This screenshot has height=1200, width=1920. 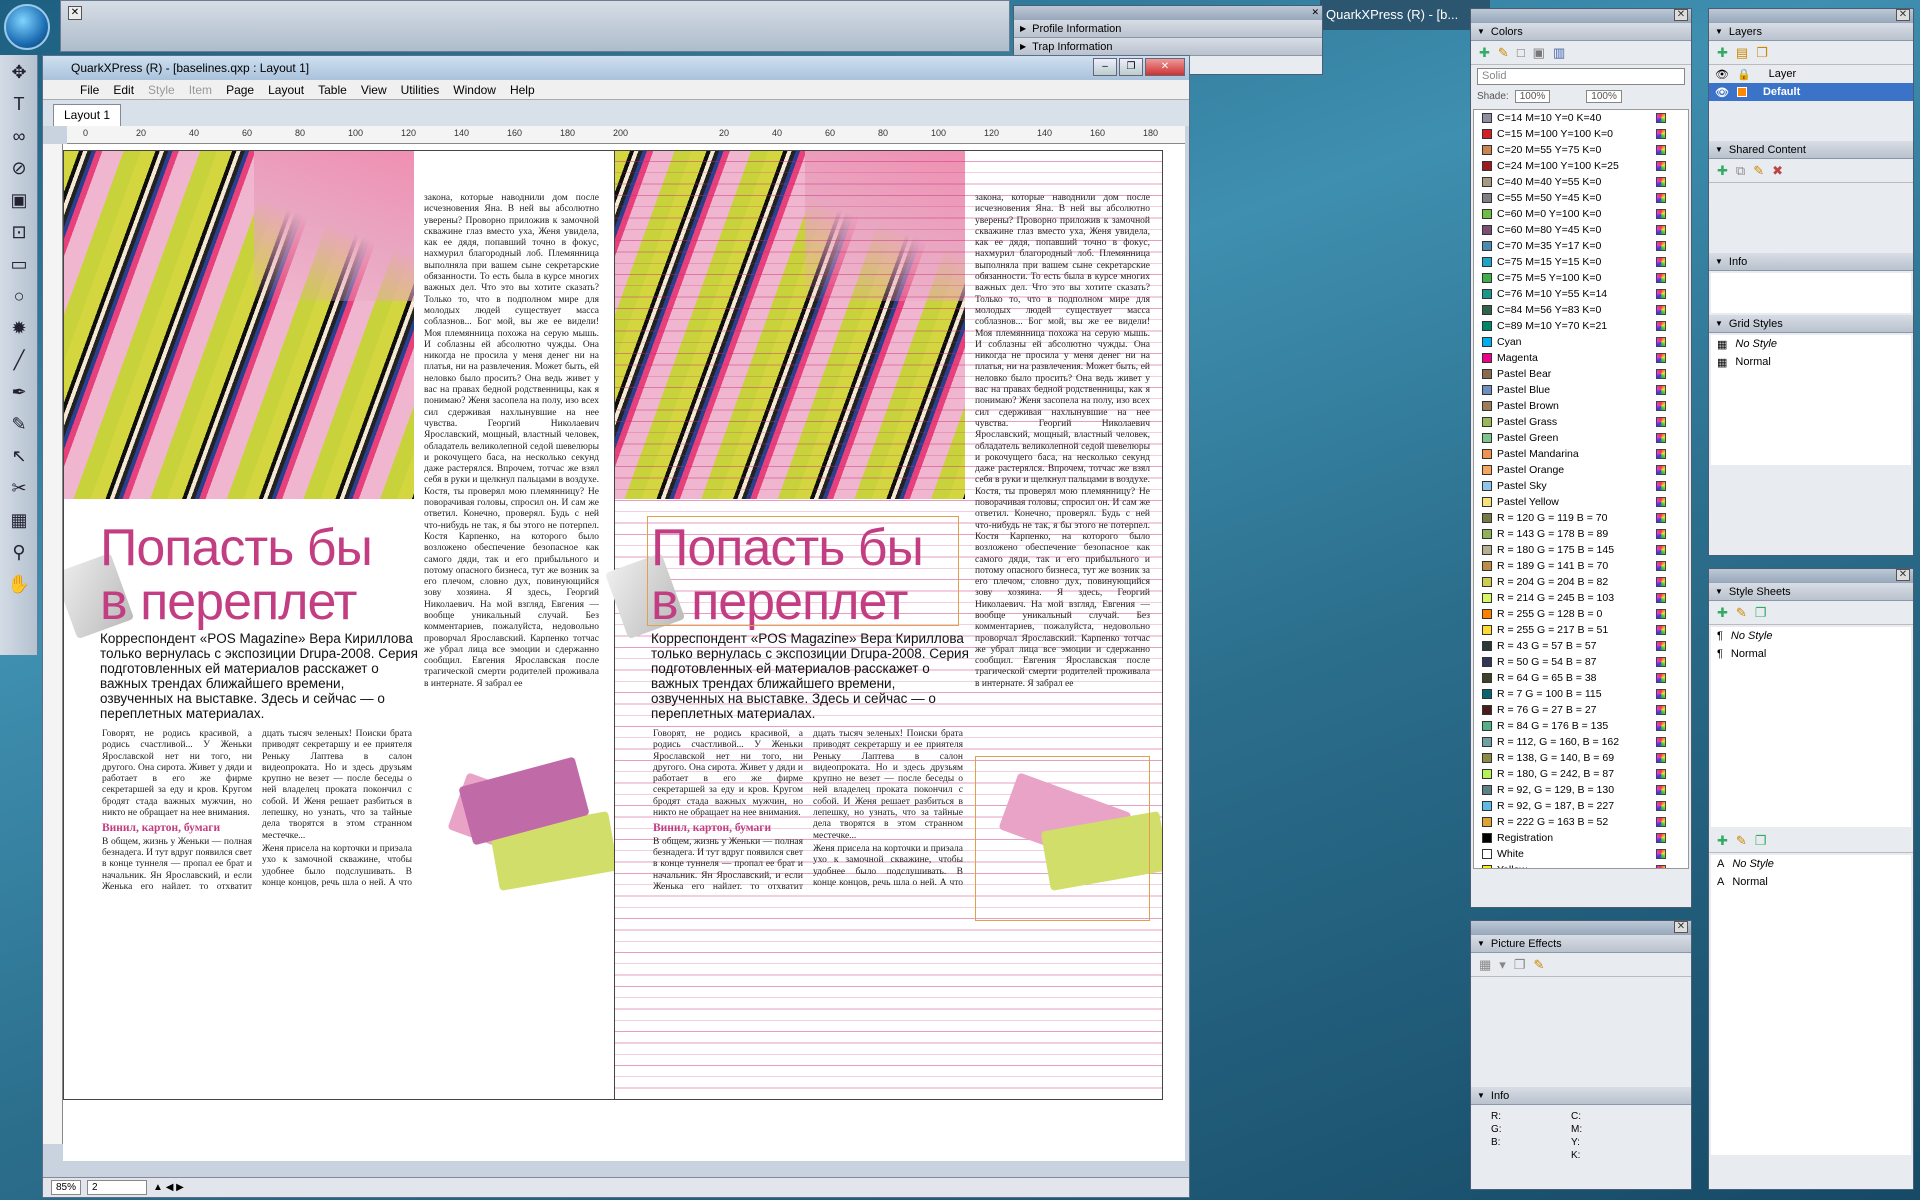 I want to click on shared-content-header: ▼ Shared Content, so click(x=1811, y=150).